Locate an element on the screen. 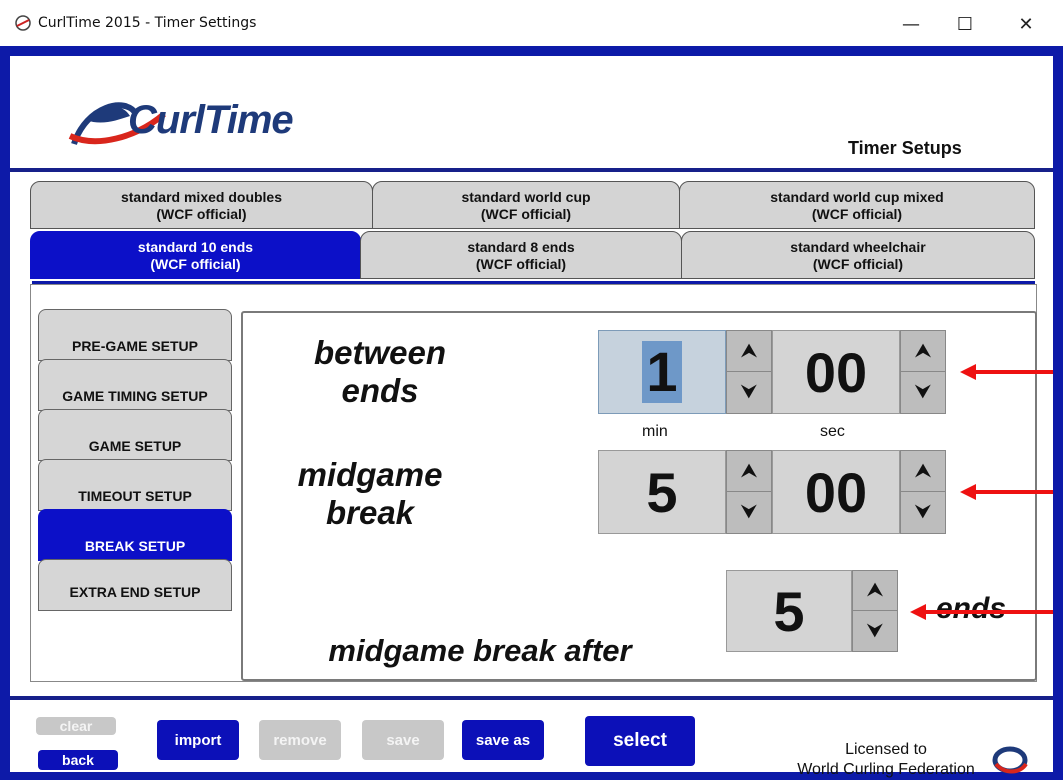 This screenshot has height=780, width=1063. footer-divider is located at coordinates (531, 698).